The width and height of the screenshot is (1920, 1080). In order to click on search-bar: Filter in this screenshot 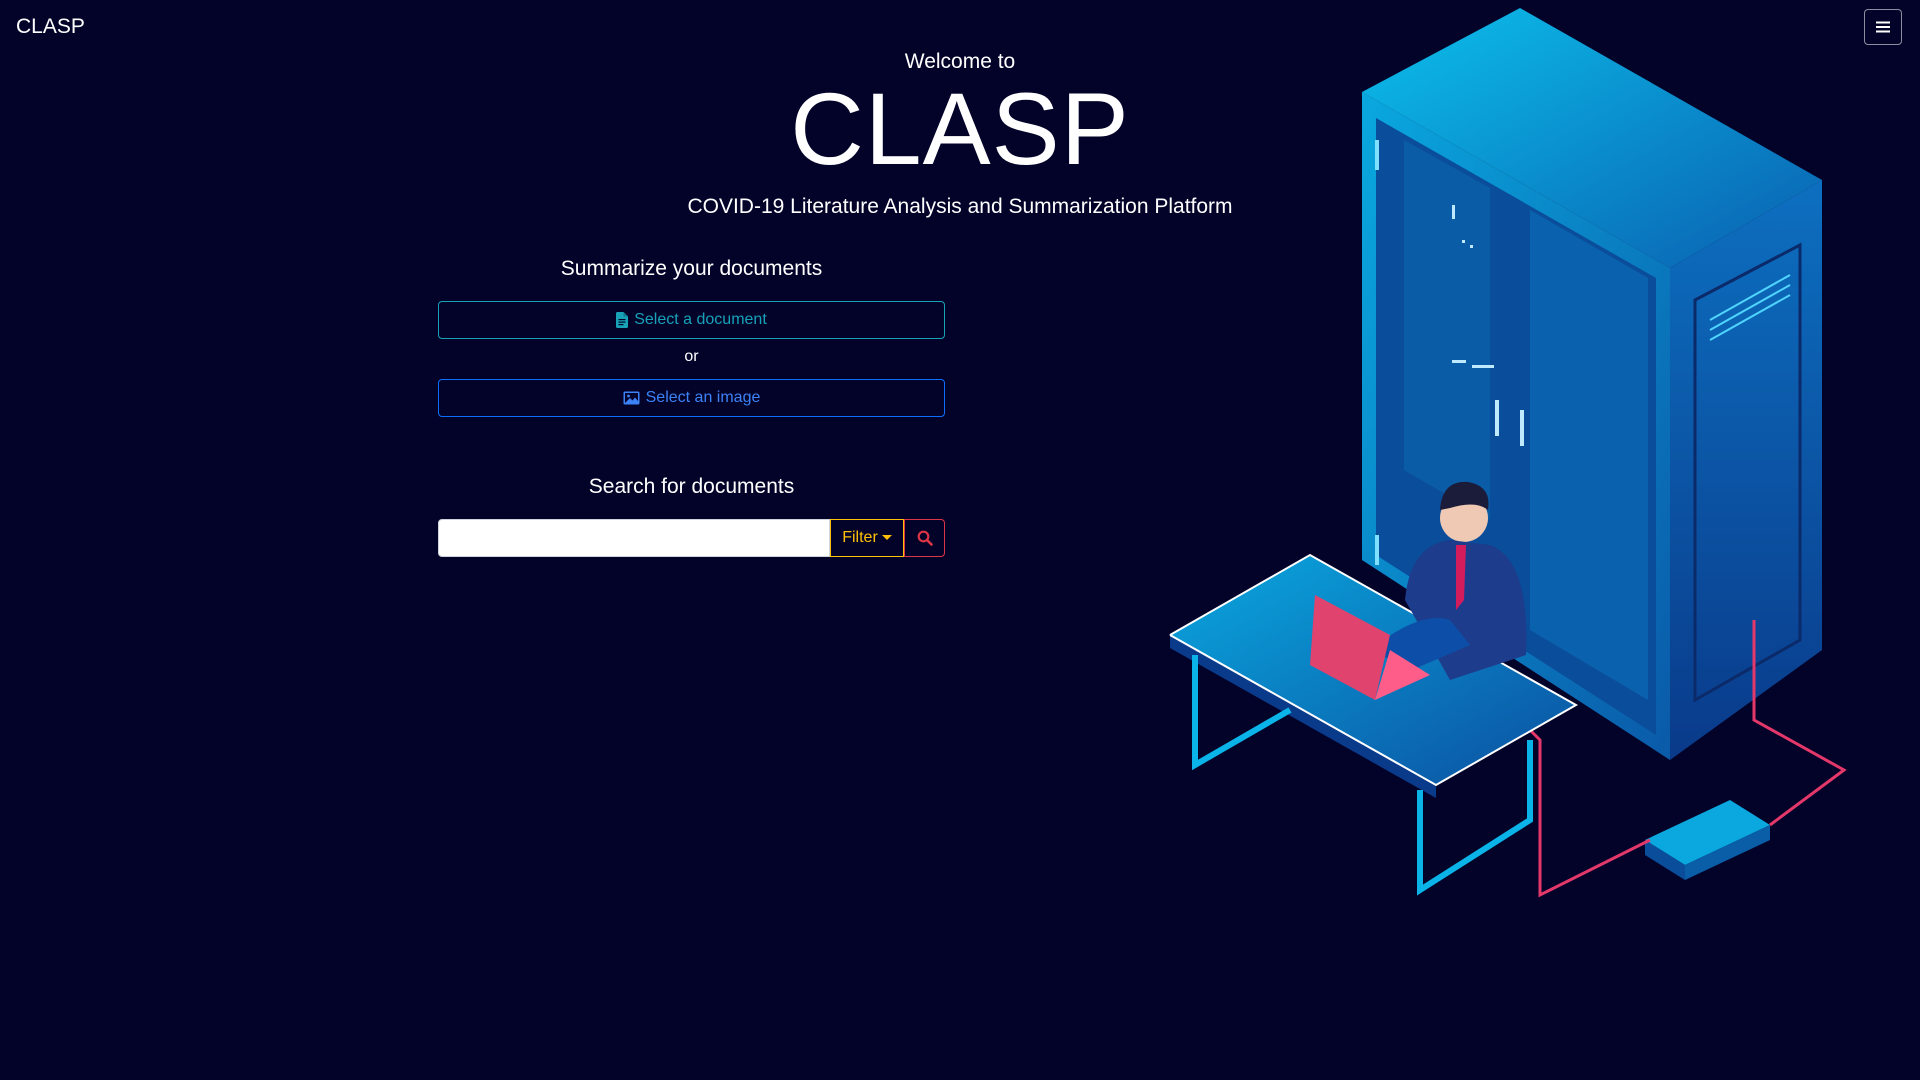, I will do `click(691, 538)`.